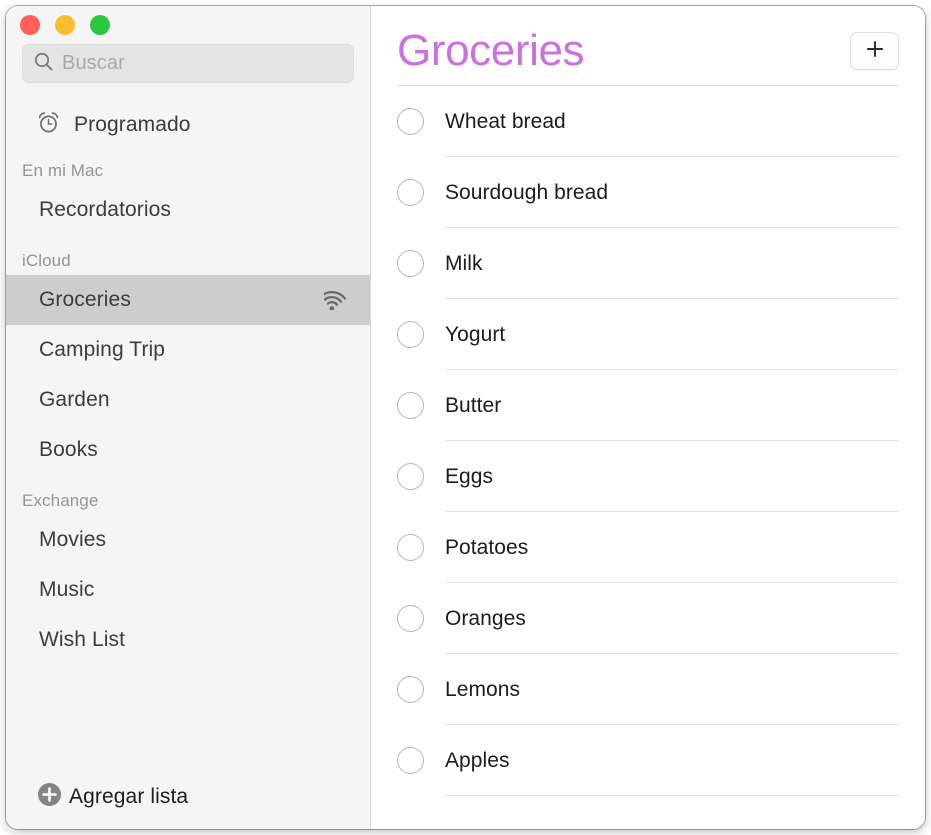 This screenshot has height=835, width=931. I want to click on reminder-row: Oranges, so click(648, 619).